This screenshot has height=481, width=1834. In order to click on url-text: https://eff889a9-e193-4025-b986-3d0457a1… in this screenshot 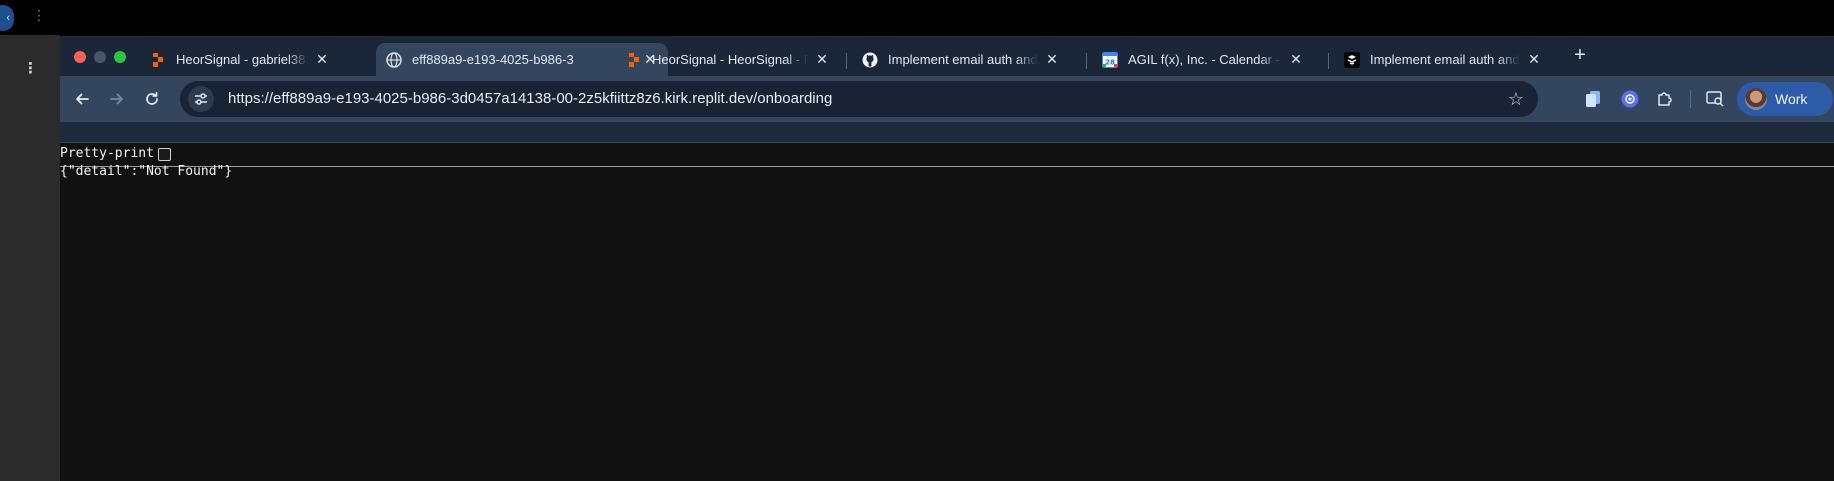, I will do `click(530, 99)`.